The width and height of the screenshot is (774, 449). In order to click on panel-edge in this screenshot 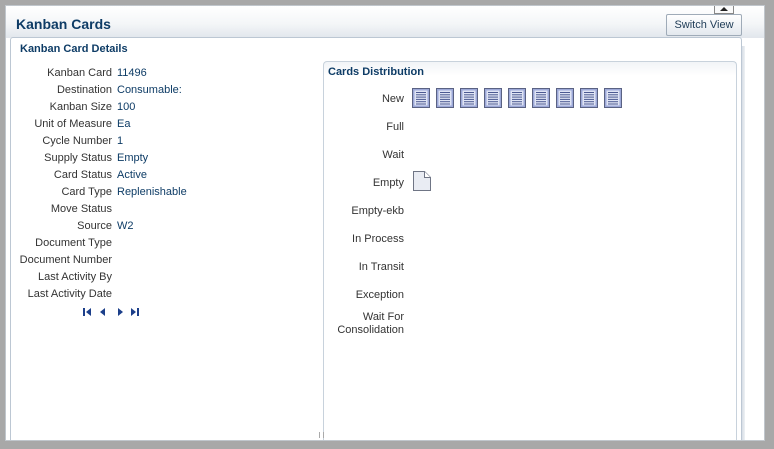, I will do `click(743, 243)`.